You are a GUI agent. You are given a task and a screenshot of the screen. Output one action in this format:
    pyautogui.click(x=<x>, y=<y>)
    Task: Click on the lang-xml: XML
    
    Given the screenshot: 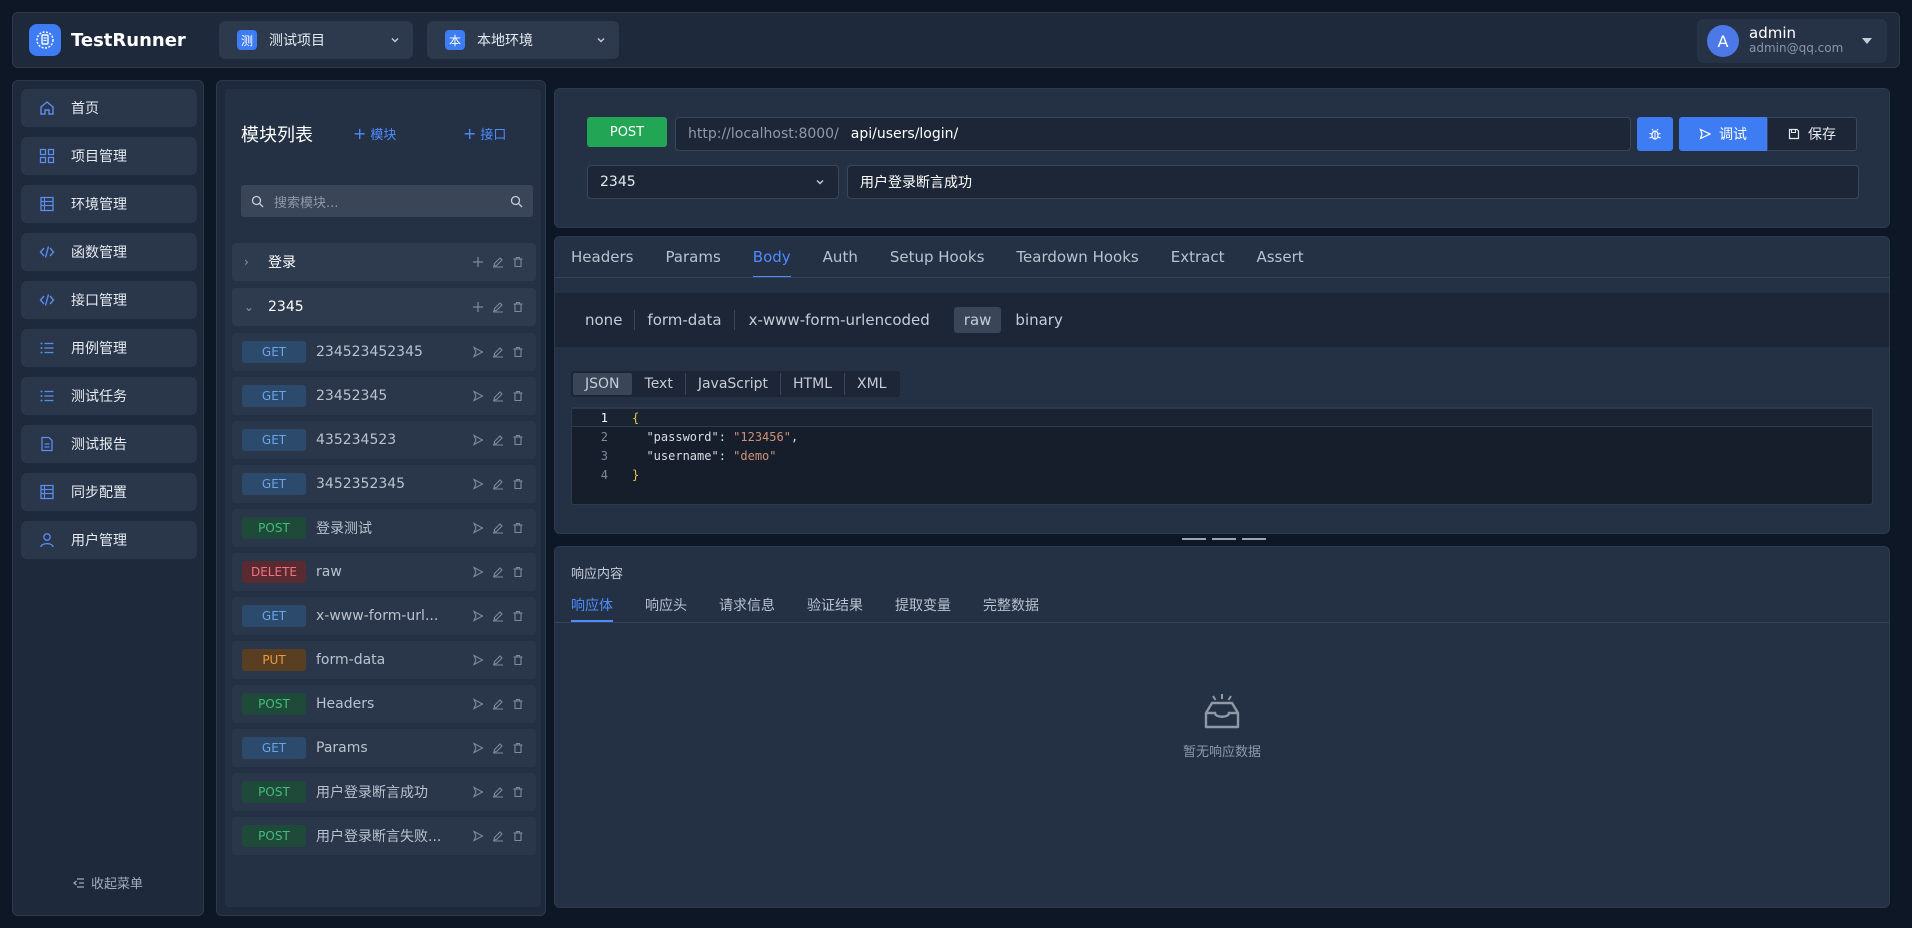 What is the action you would take?
    pyautogui.click(x=871, y=384)
    